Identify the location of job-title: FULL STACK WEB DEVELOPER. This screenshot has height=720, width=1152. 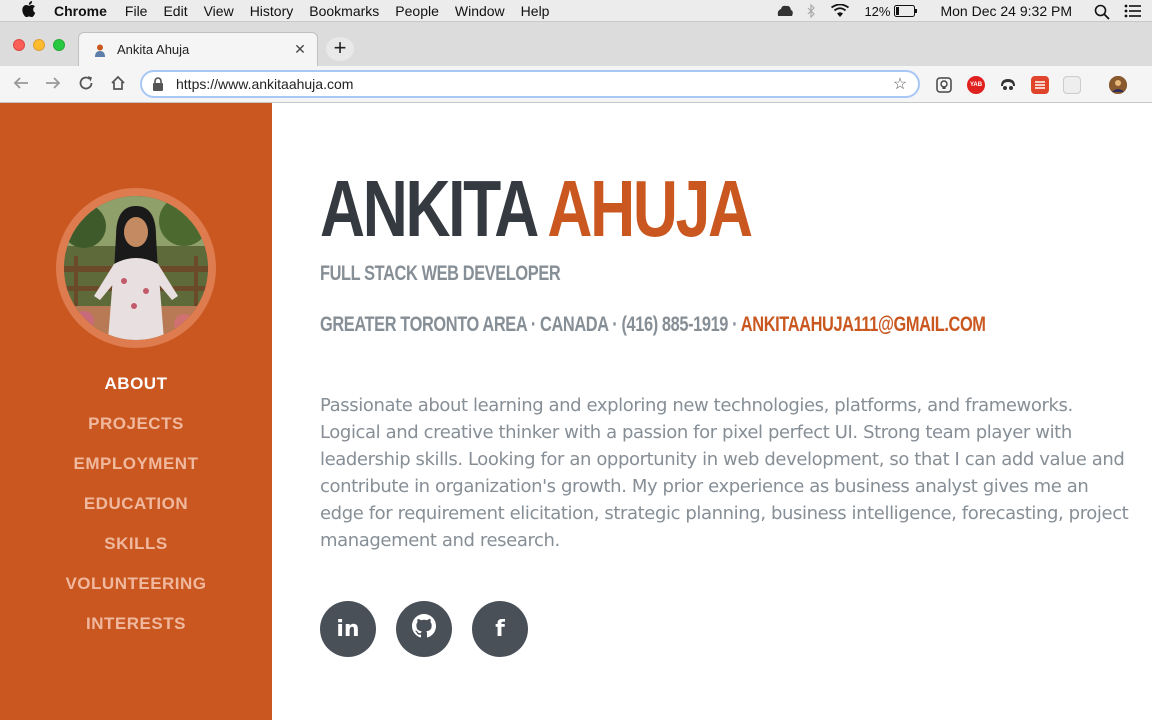
(440, 273).